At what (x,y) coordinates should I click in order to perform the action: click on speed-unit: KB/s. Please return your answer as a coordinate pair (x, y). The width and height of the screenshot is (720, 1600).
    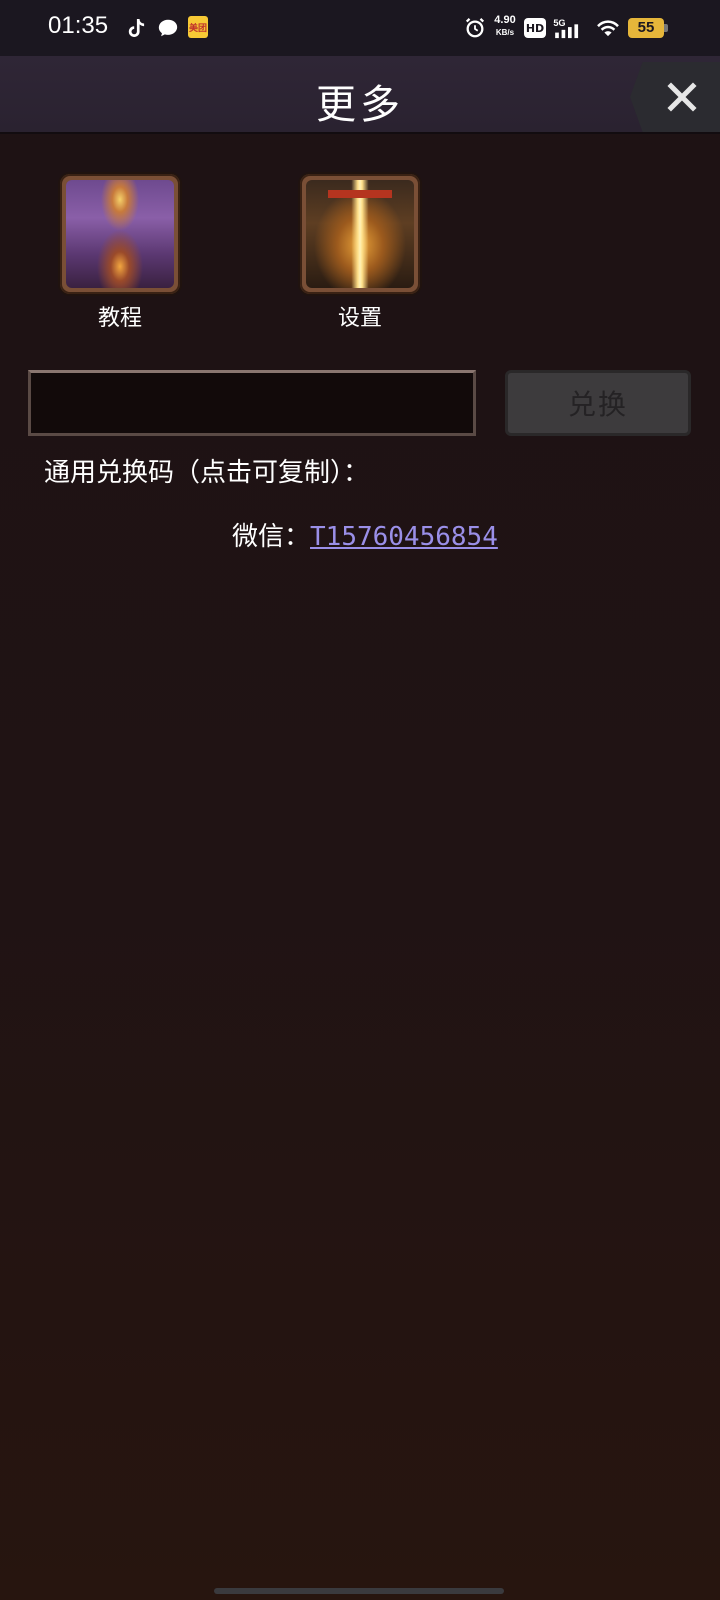
    Looking at the image, I should click on (505, 32).